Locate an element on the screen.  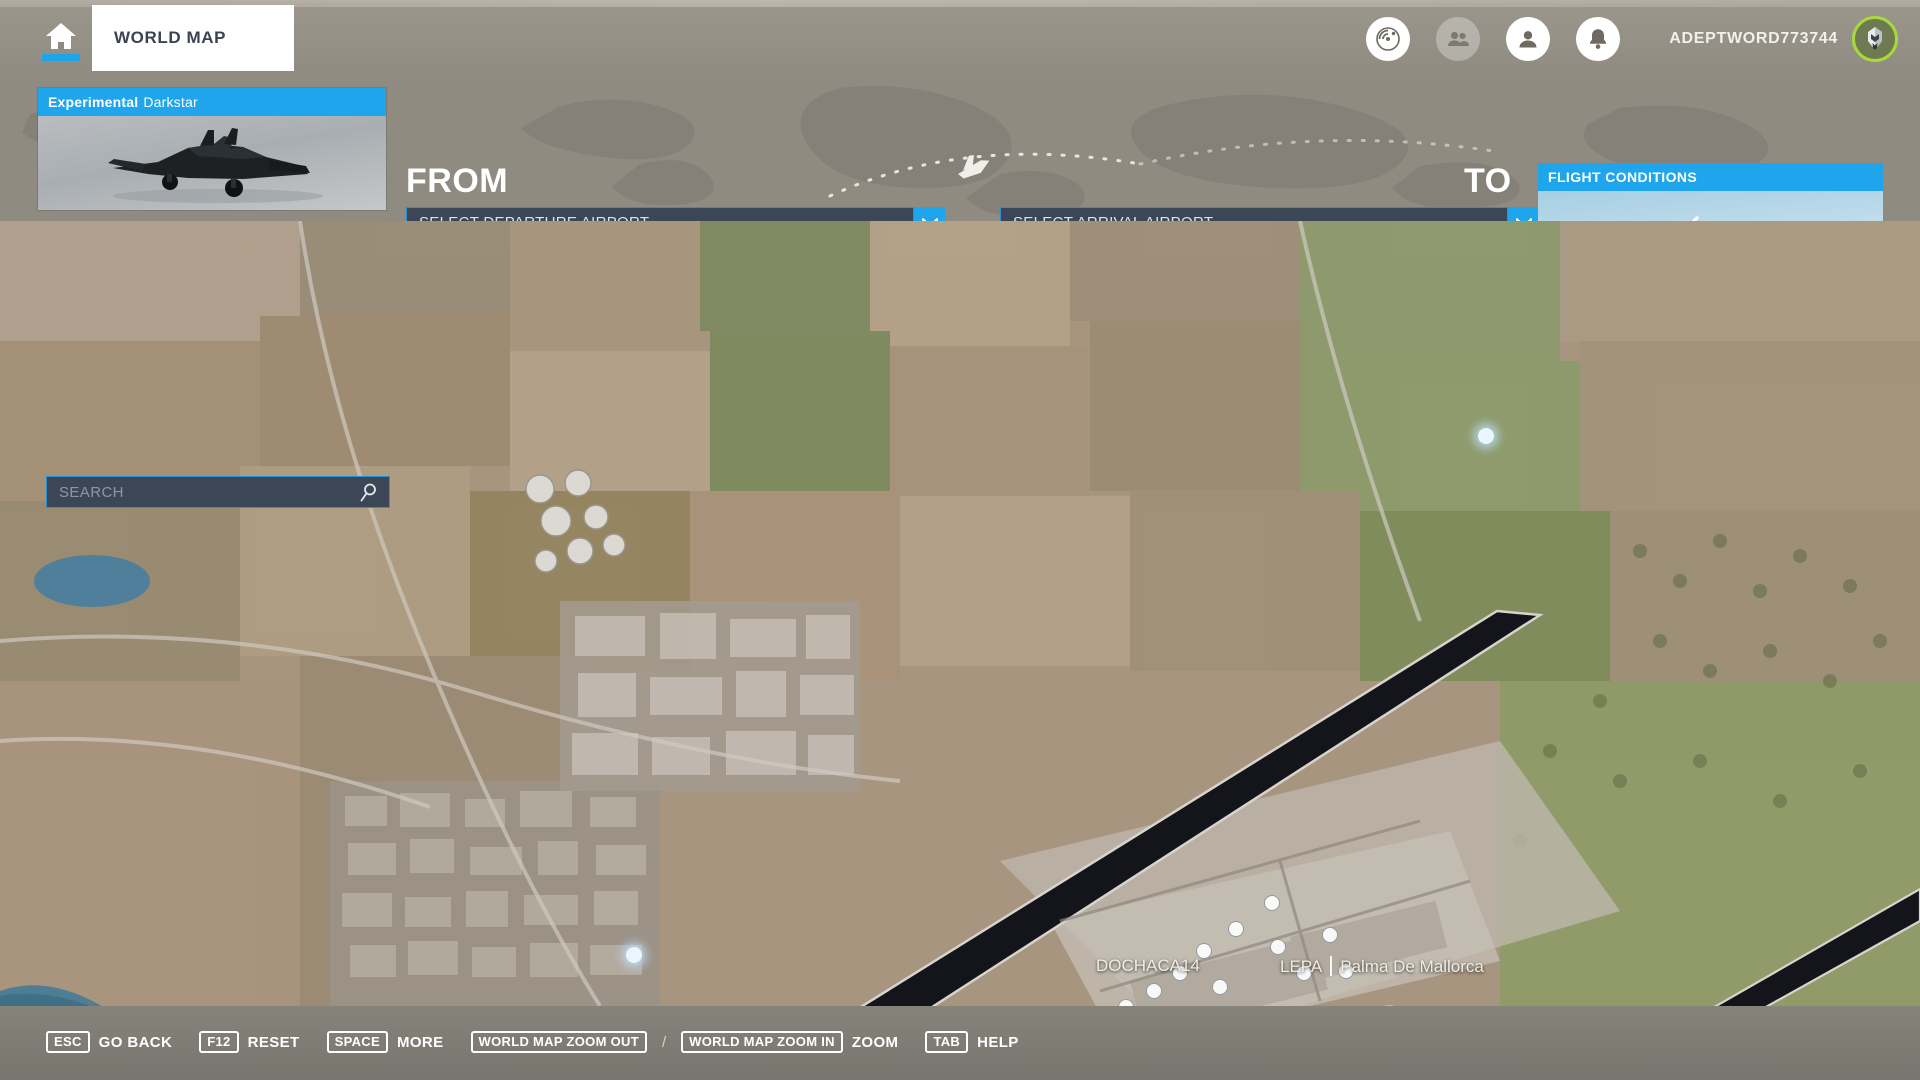
airport-name: Palma De Mallorca is located at coordinates (1412, 966).